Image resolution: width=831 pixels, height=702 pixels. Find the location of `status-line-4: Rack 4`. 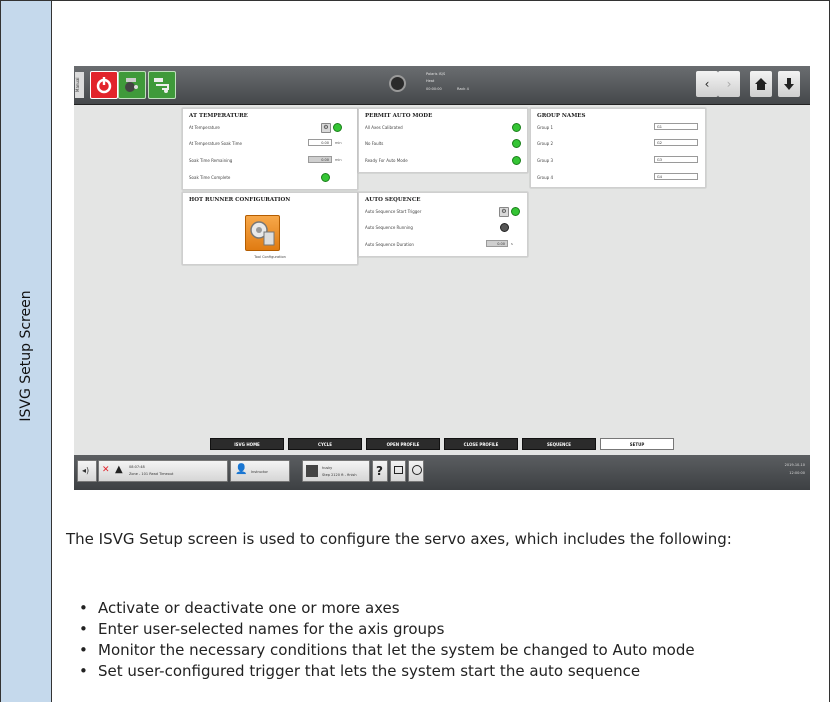

status-line-4: Rack 4 is located at coordinates (463, 89).